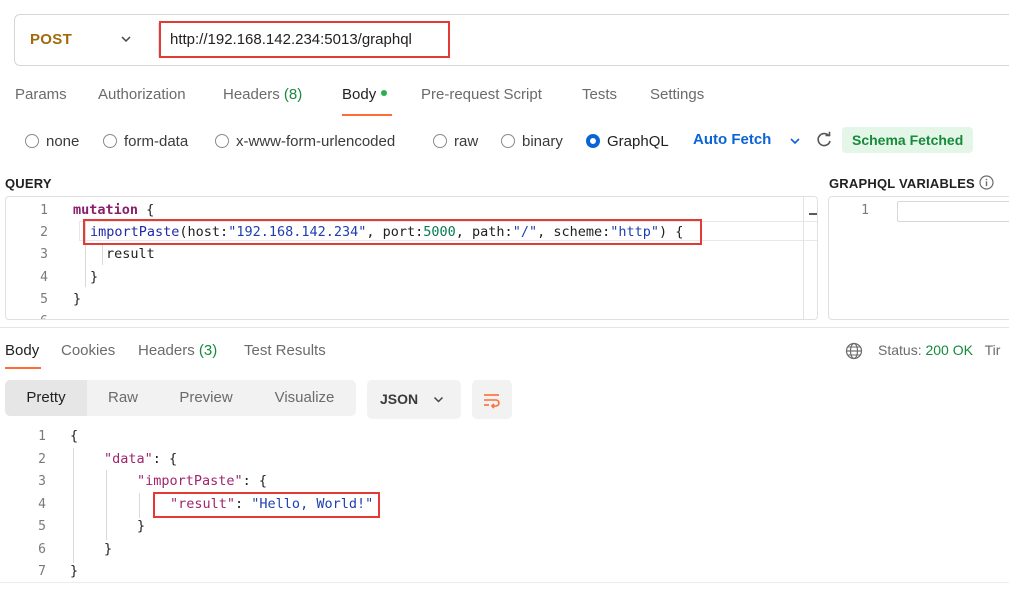  What do you see at coordinates (392, 232) in the screenshot?
I see `mutation-highlight-box` at bounding box center [392, 232].